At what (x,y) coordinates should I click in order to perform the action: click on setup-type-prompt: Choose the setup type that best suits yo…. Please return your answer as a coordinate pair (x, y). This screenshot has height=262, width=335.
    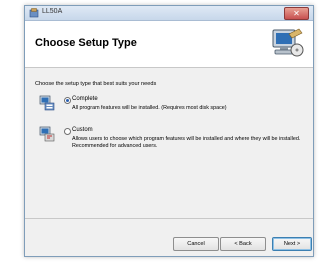
    Looking at the image, I should click on (96, 84).